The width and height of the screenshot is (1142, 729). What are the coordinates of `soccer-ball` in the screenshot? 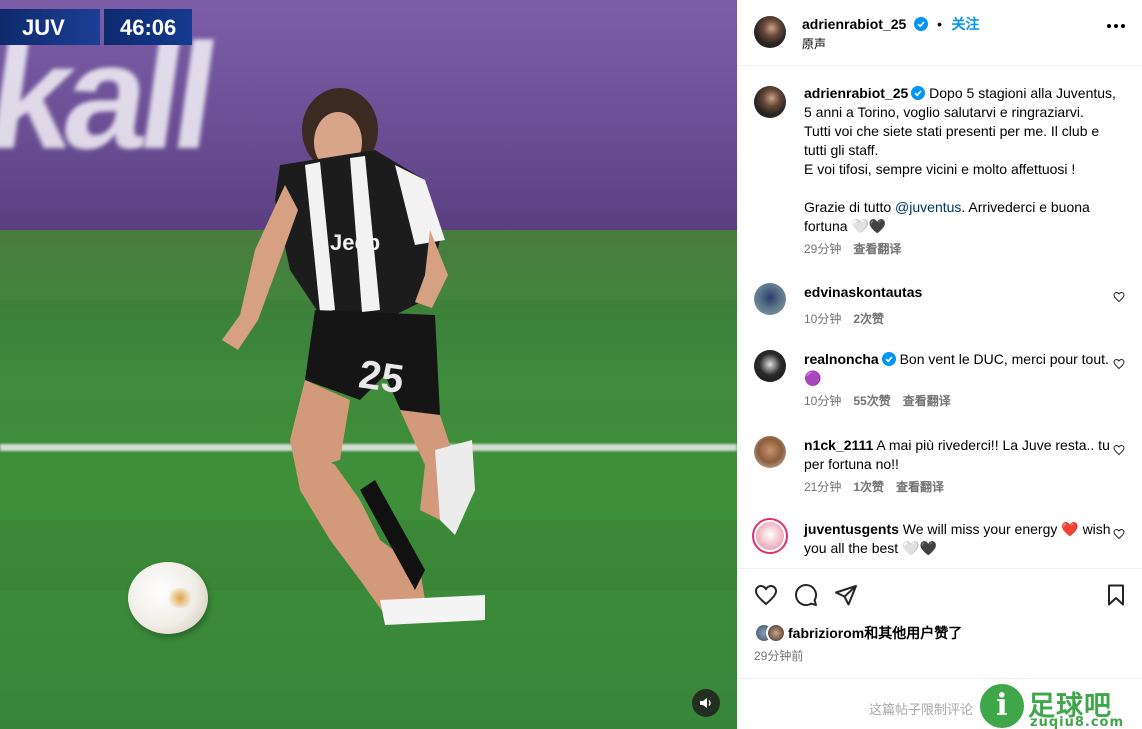 It's located at (168, 598).